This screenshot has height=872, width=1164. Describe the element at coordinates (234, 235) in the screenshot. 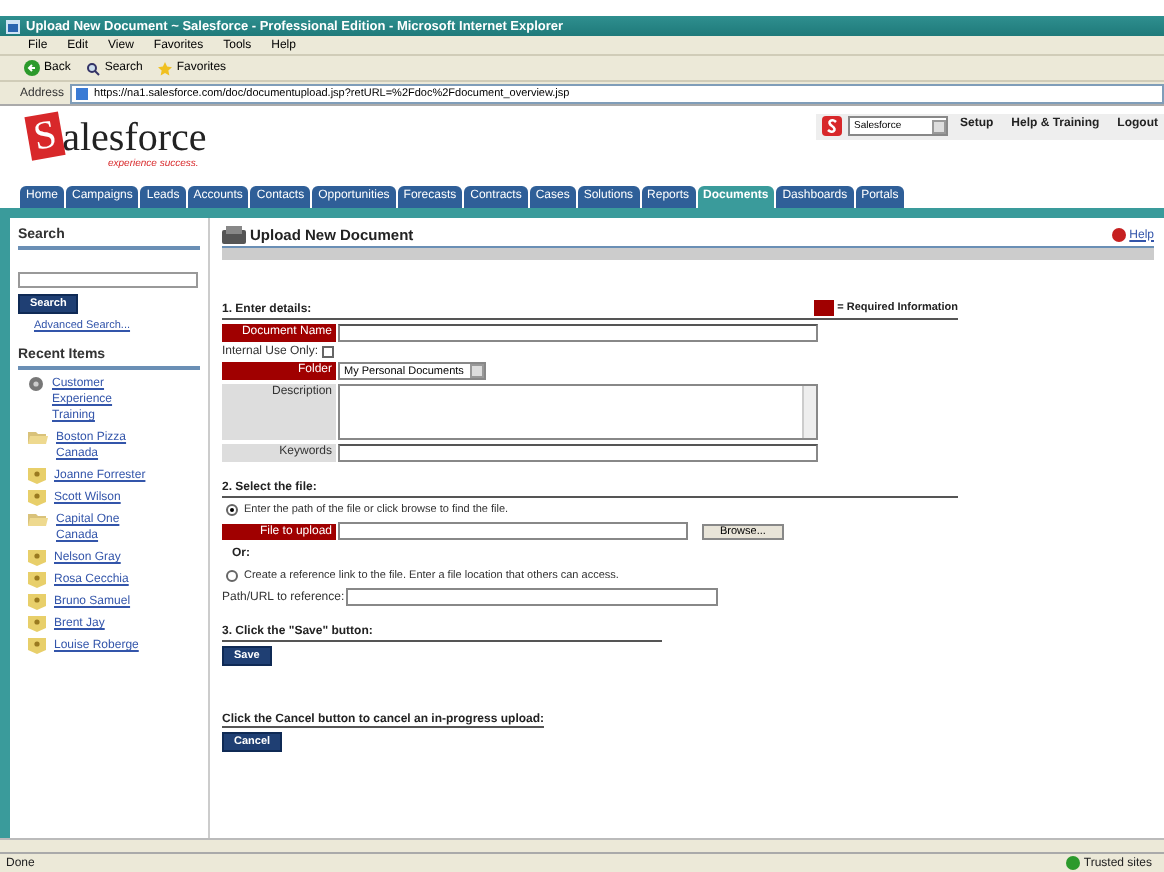

I see `document-stack-icon` at that location.